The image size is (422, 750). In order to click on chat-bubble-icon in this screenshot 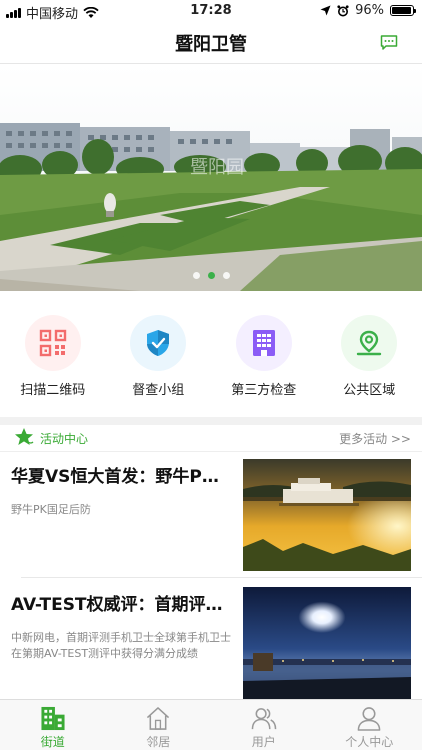, I will do `click(389, 42)`.